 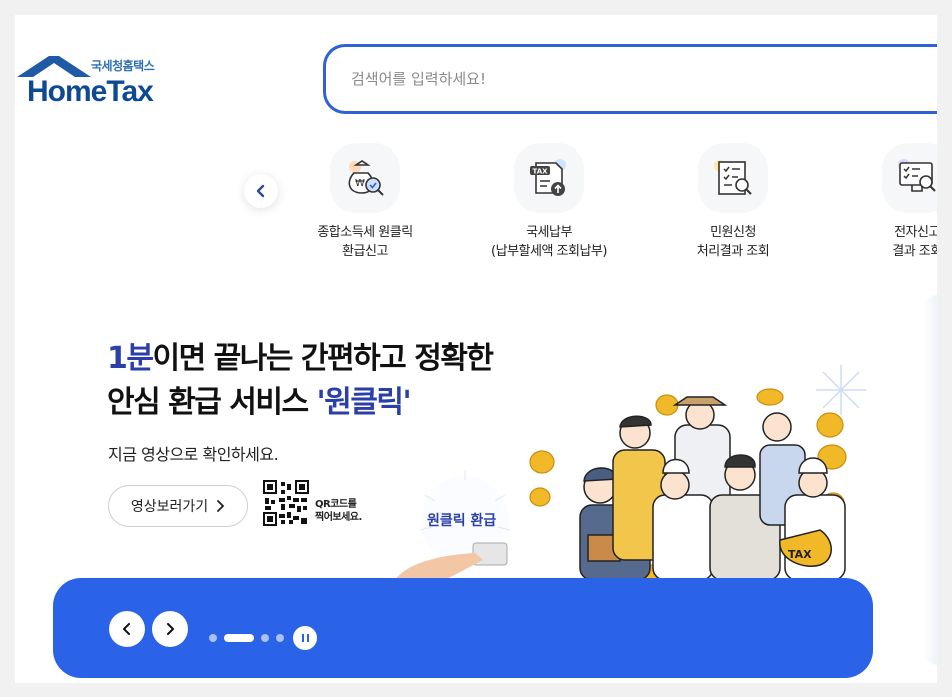 What do you see at coordinates (123, 66) in the screenshot?
I see `logo-subtitle: 국세청홈택스` at bounding box center [123, 66].